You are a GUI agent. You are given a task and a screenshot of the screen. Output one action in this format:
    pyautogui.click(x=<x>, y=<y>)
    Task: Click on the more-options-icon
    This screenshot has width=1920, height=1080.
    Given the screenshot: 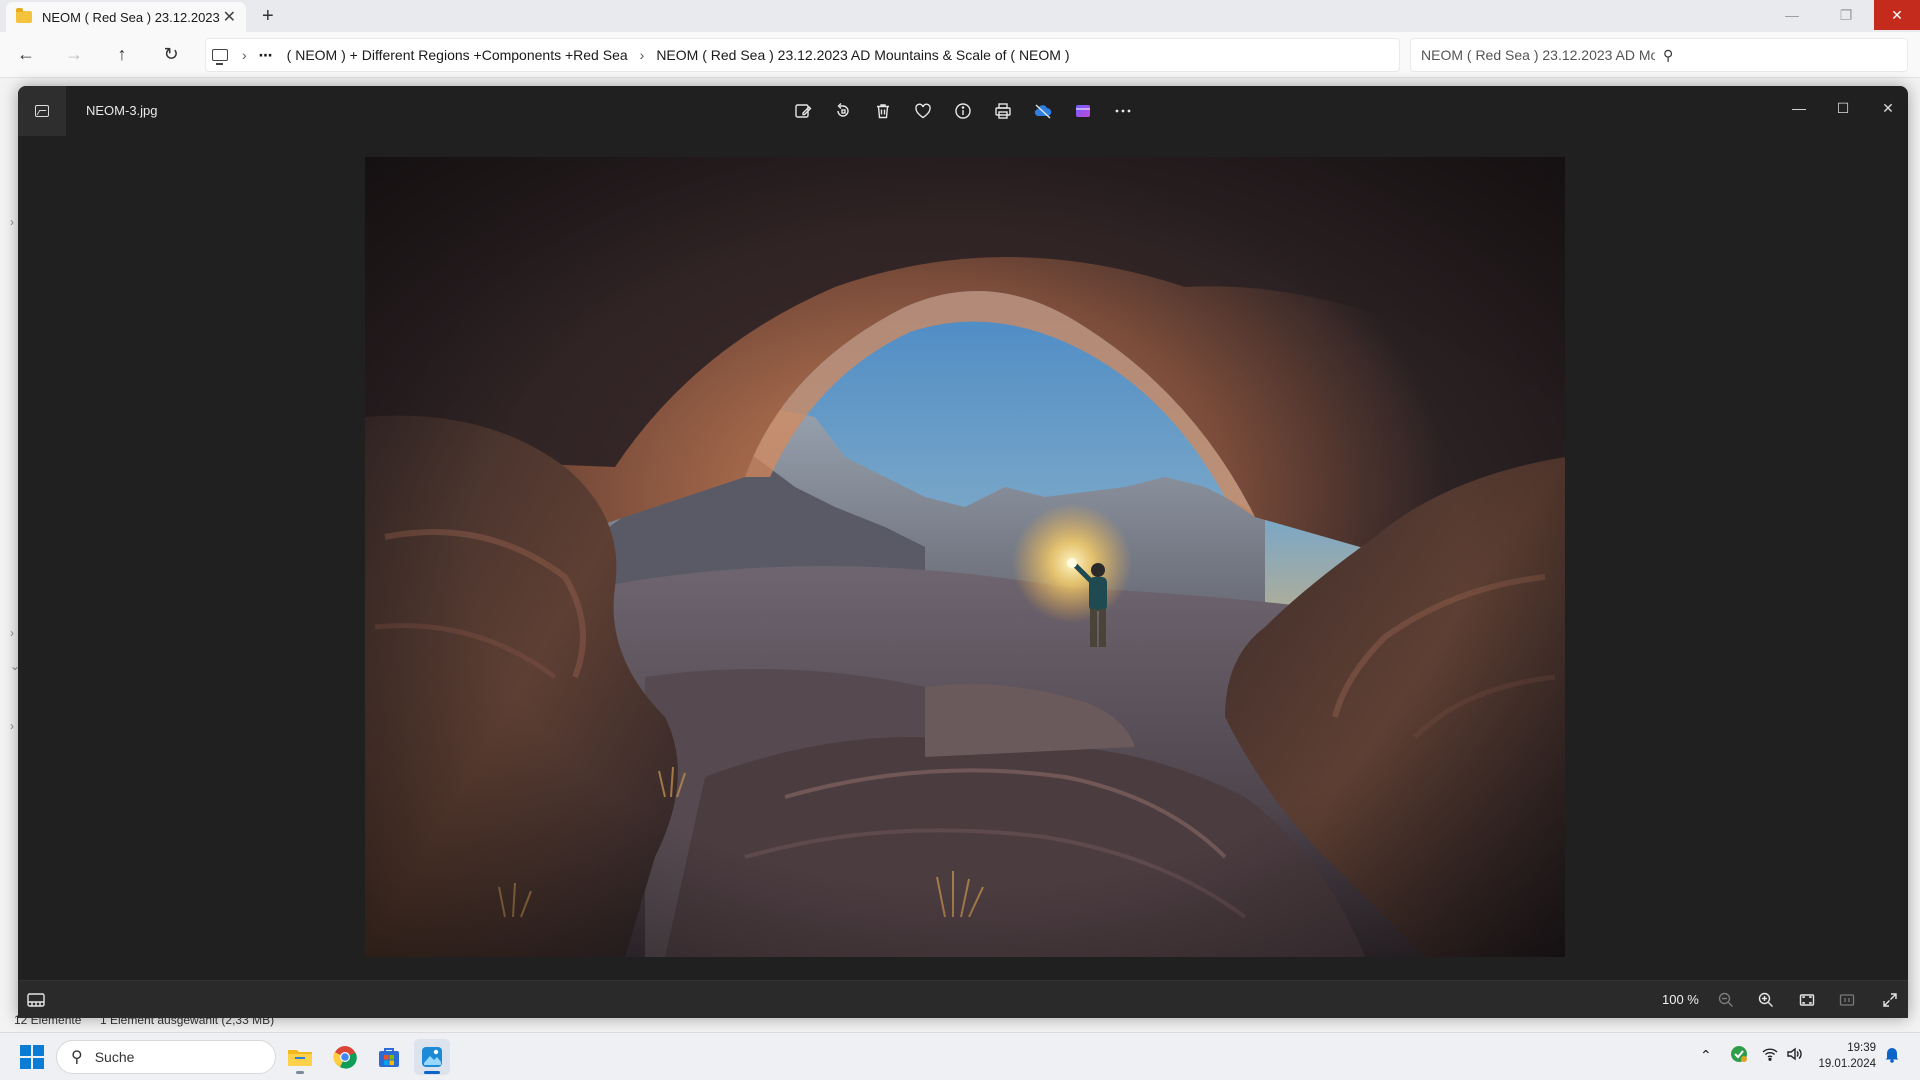 What is the action you would take?
    pyautogui.click(x=1123, y=111)
    